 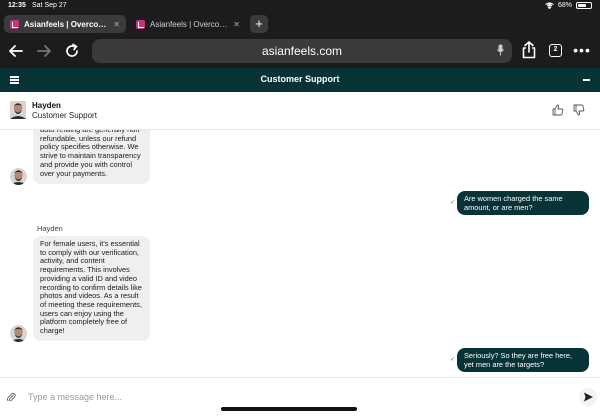 What do you see at coordinates (289, 409) in the screenshot?
I see `home-indicator` at bounding box center [289, 409].